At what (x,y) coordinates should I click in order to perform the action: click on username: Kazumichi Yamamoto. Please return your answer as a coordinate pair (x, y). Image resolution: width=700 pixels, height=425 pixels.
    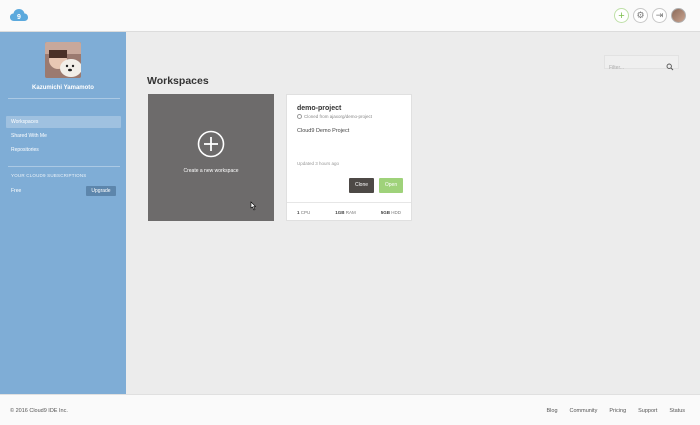
    Looking at the image, I should click on (63, 88).